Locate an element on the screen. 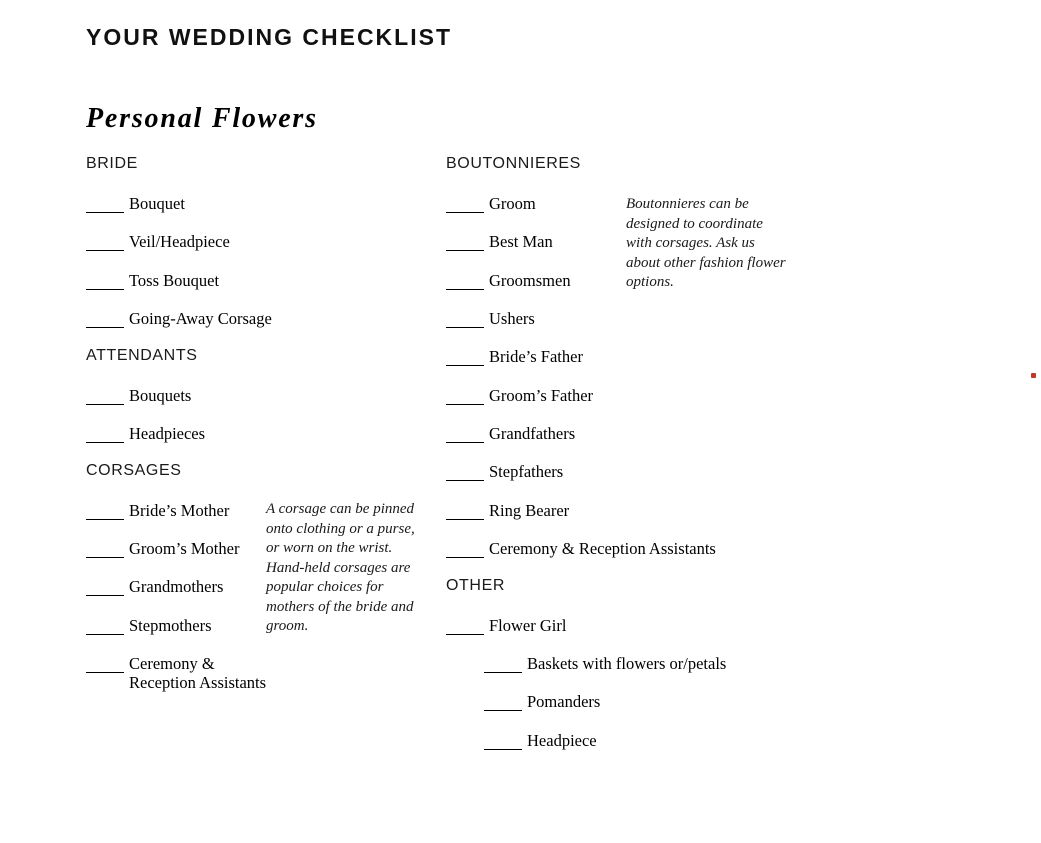 This screenshot has width=1041, height=843. checklist-item-groom: Groom is located at coordinates (491, 203).